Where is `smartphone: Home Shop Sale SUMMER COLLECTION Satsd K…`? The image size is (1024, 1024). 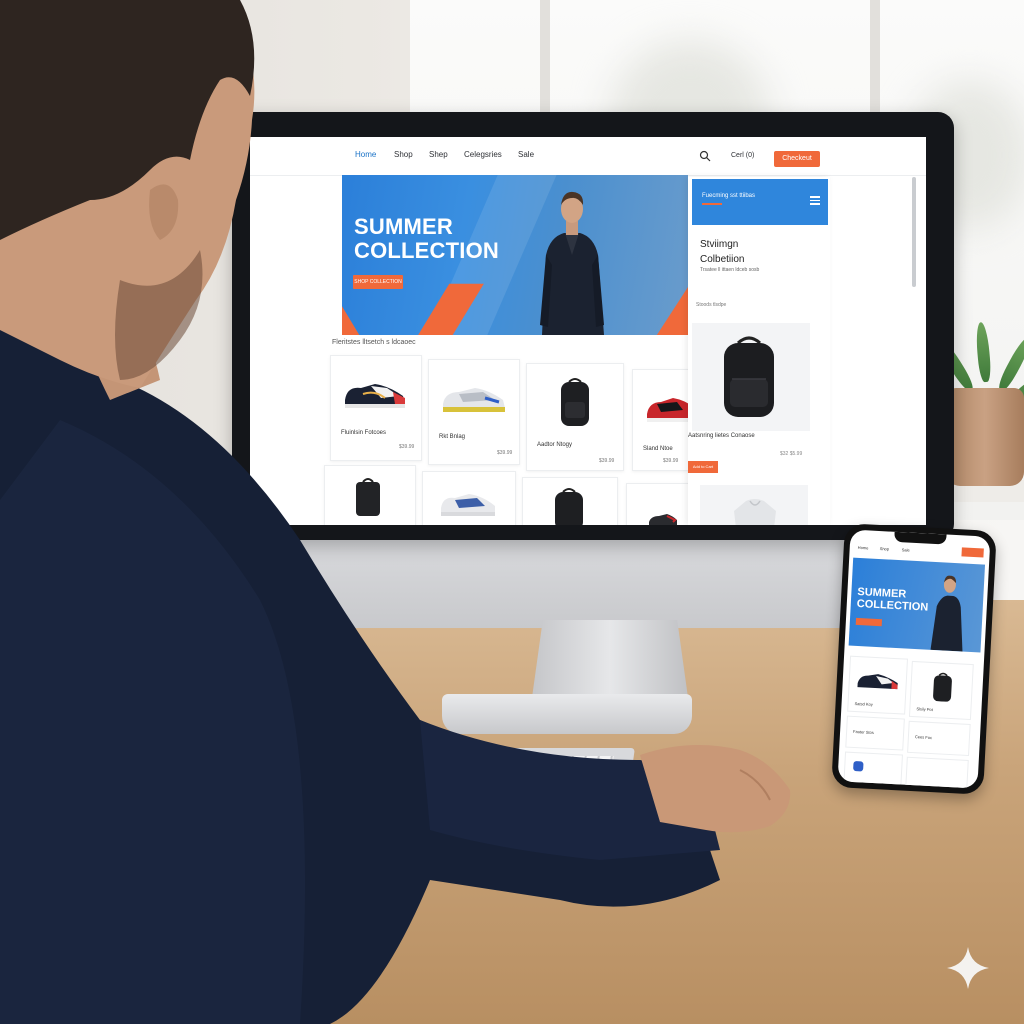 smartphone: Home Shop Sale SUMMER COLLECTION Satsd K… is located at coordinates (914, 659).